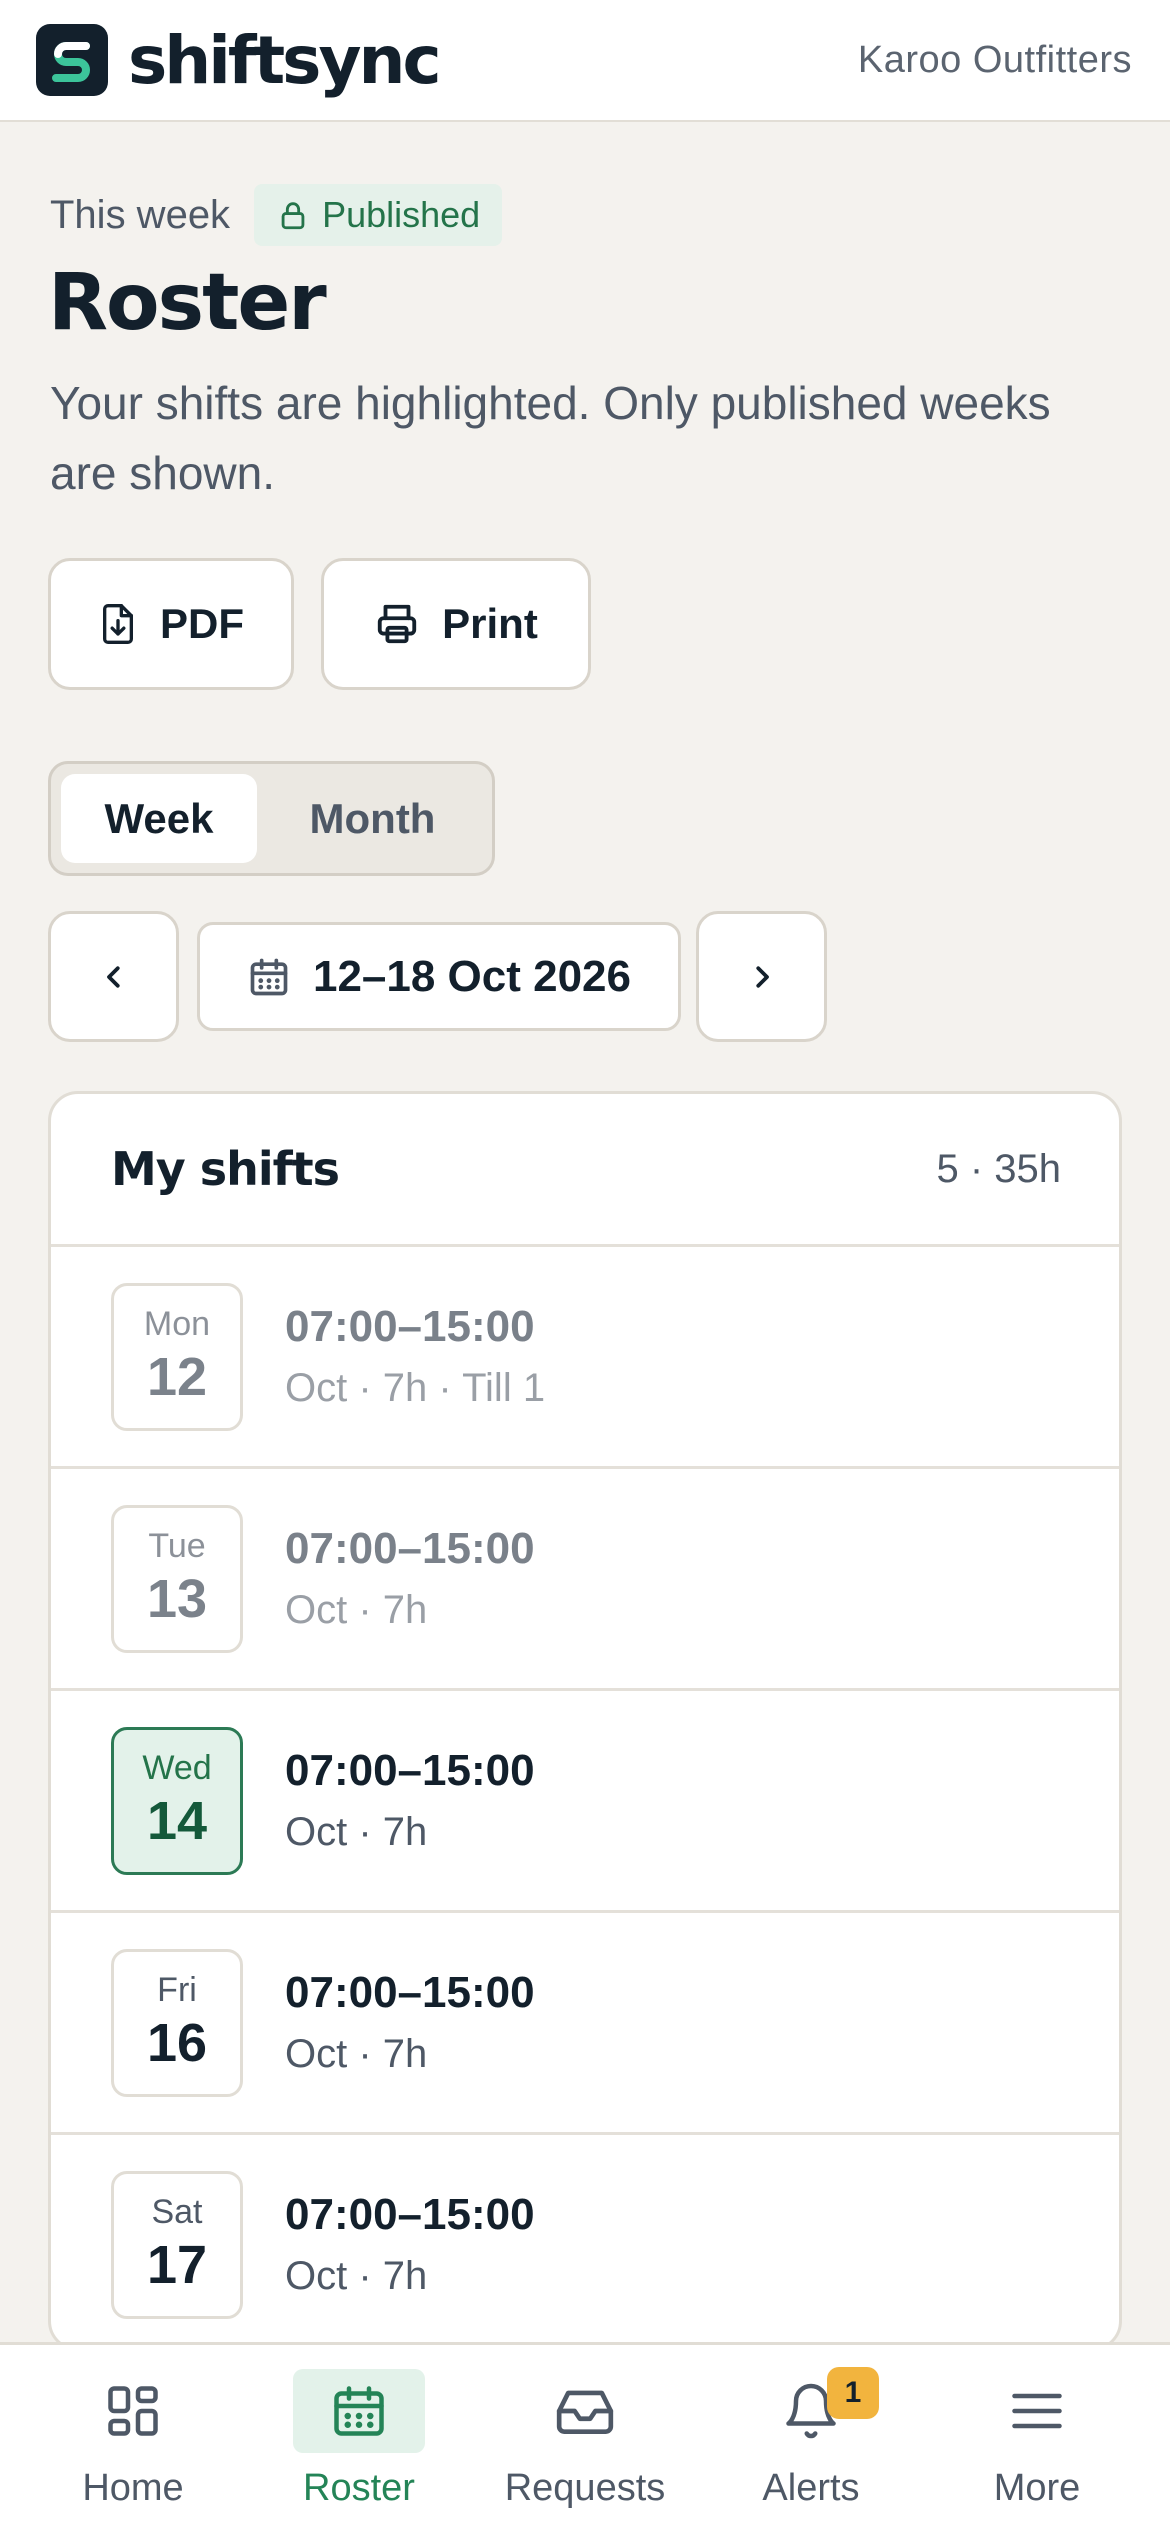 The image size is (1170, 2532). I want to click on shift-day-number: 12, so click(177, 1377).